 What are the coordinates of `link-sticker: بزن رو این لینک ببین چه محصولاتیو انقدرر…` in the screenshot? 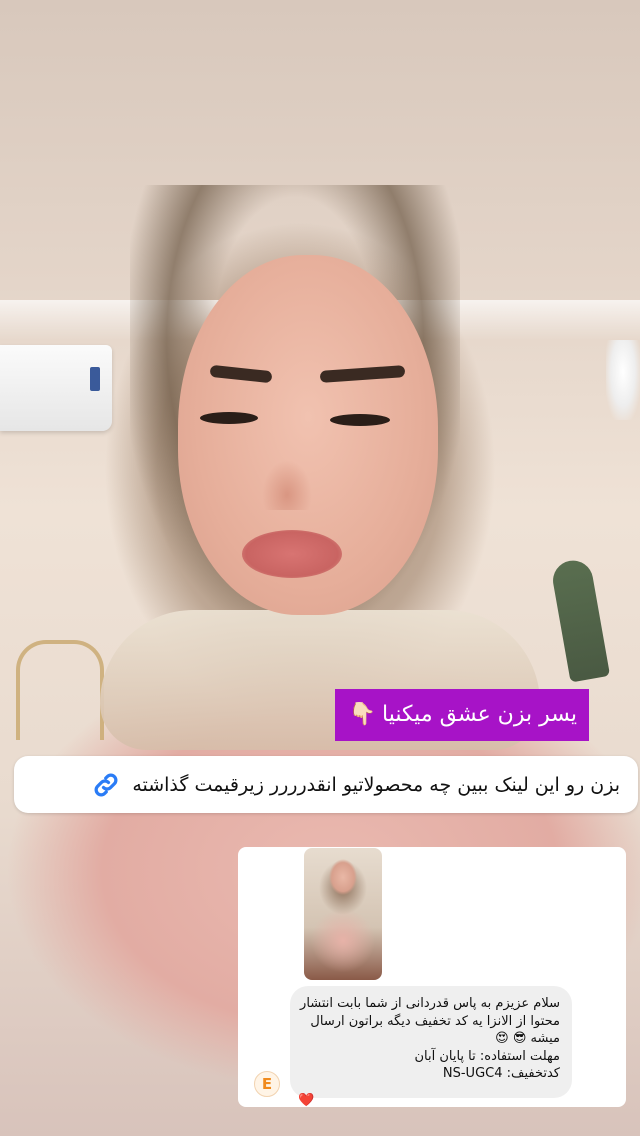 It's located at (326, 784).